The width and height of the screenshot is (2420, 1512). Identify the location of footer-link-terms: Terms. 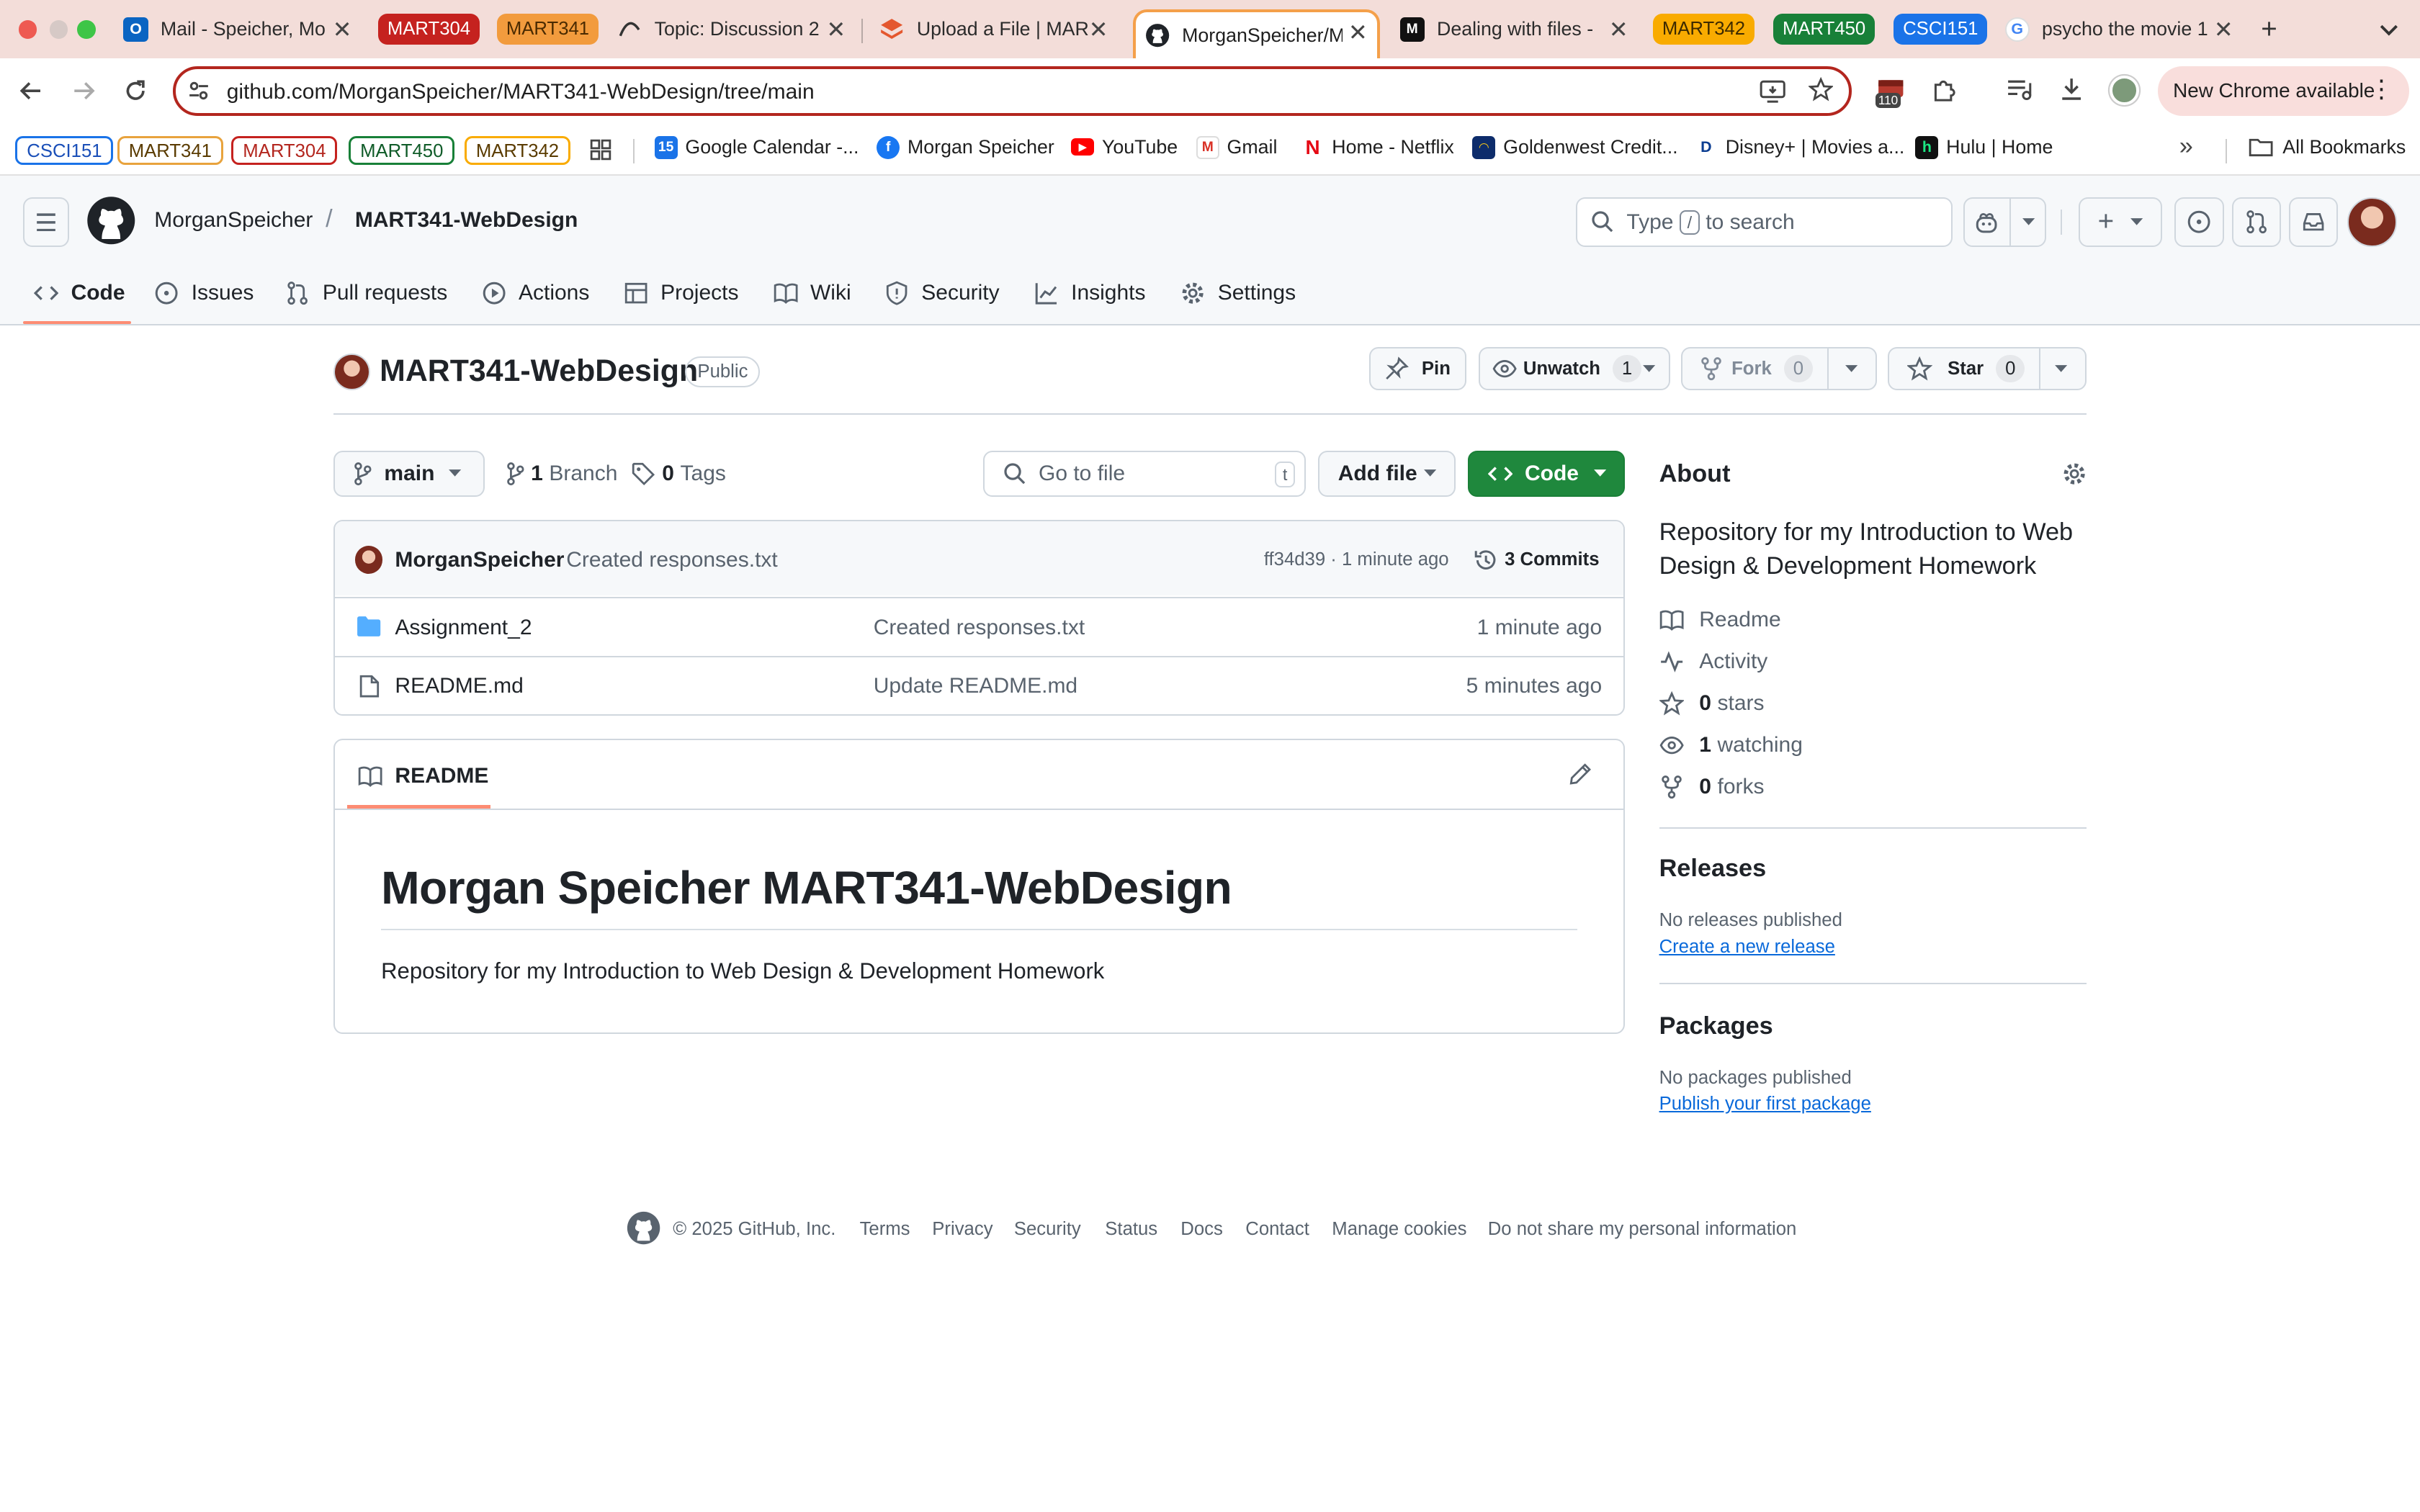
(885, 1229).